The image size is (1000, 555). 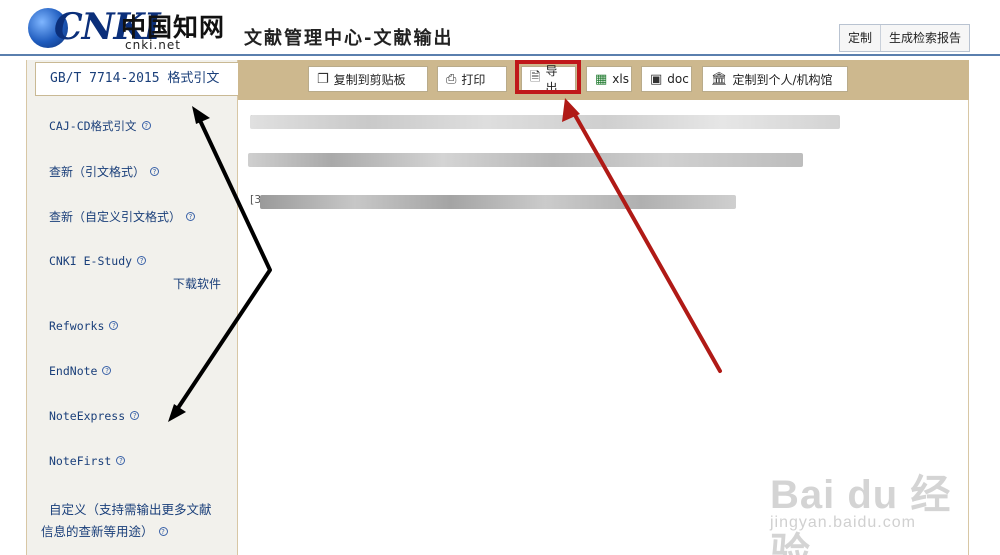 What do you see at coordinates (77, 326) in the screenshot?
I see `sidebar-item-label: Refworks` at bounding box center [77, 326].